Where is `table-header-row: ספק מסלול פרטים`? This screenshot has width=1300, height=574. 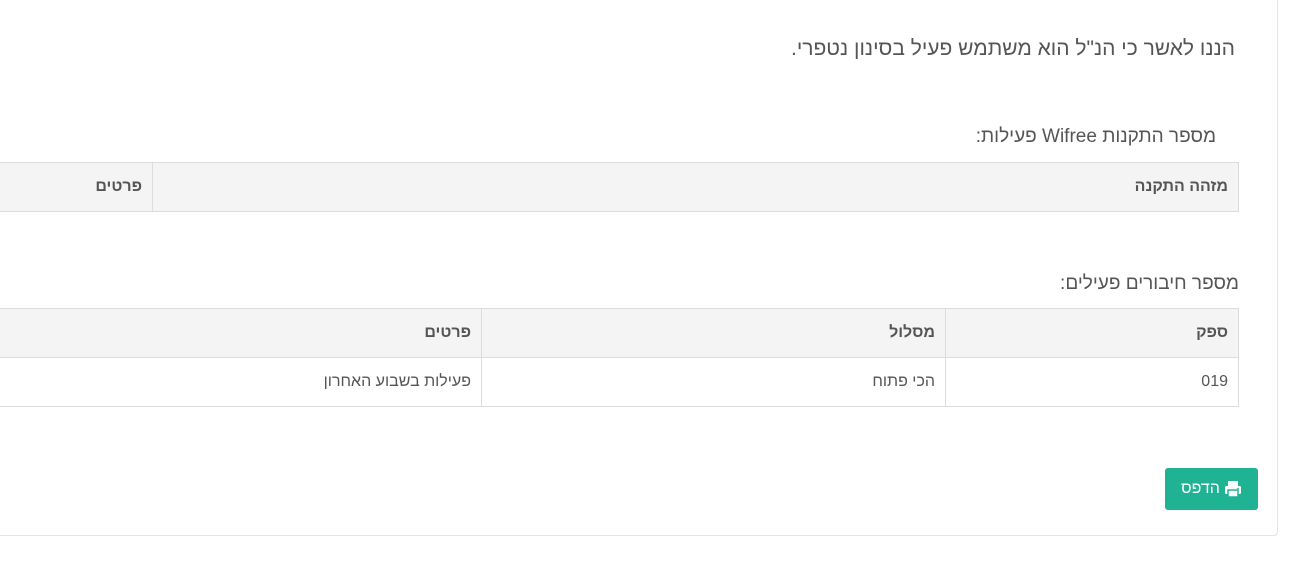 table-header-row: ספק מסלול פרטים is located at coordinates (619, 333).